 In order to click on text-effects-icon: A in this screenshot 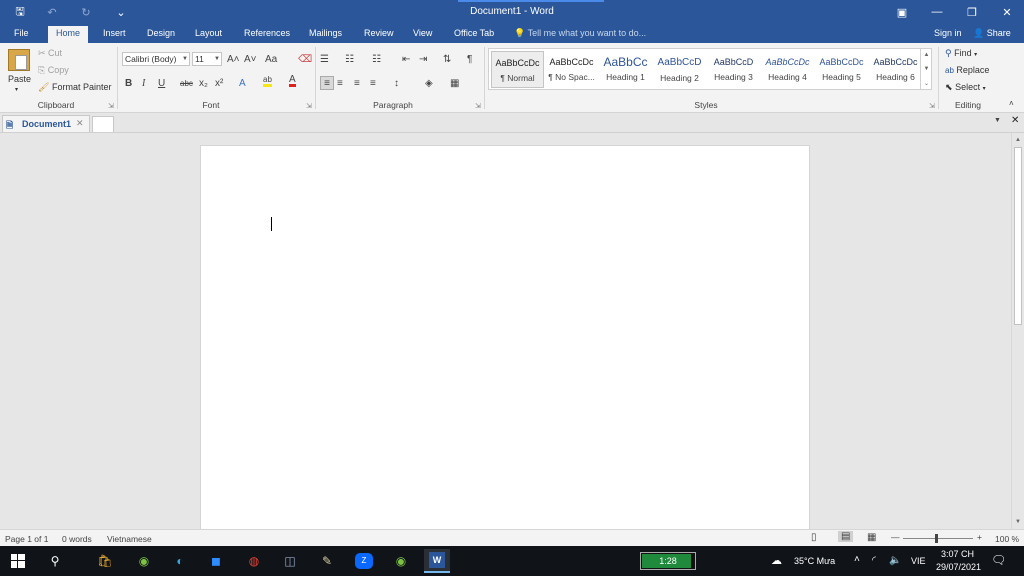, I will do `click(242, 83)`.